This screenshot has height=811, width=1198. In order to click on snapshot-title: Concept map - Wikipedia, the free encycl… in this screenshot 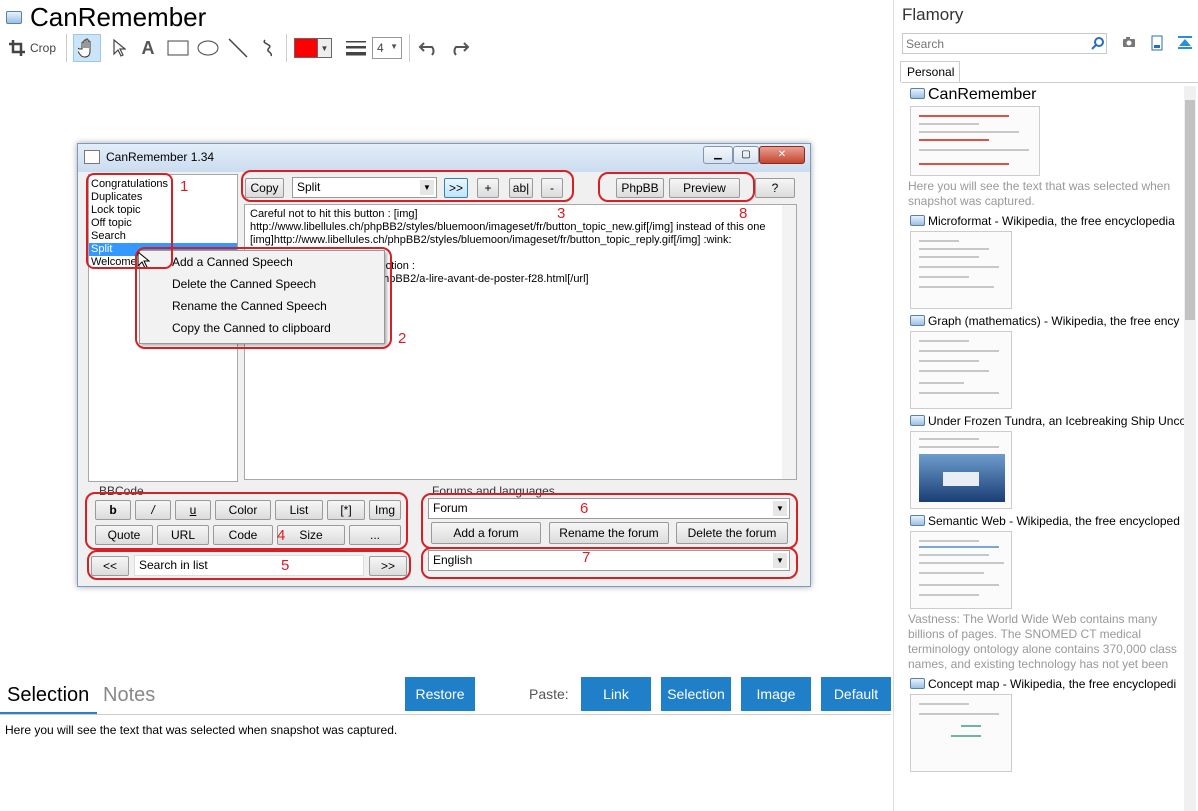, I will do `click(1052, 684)`.